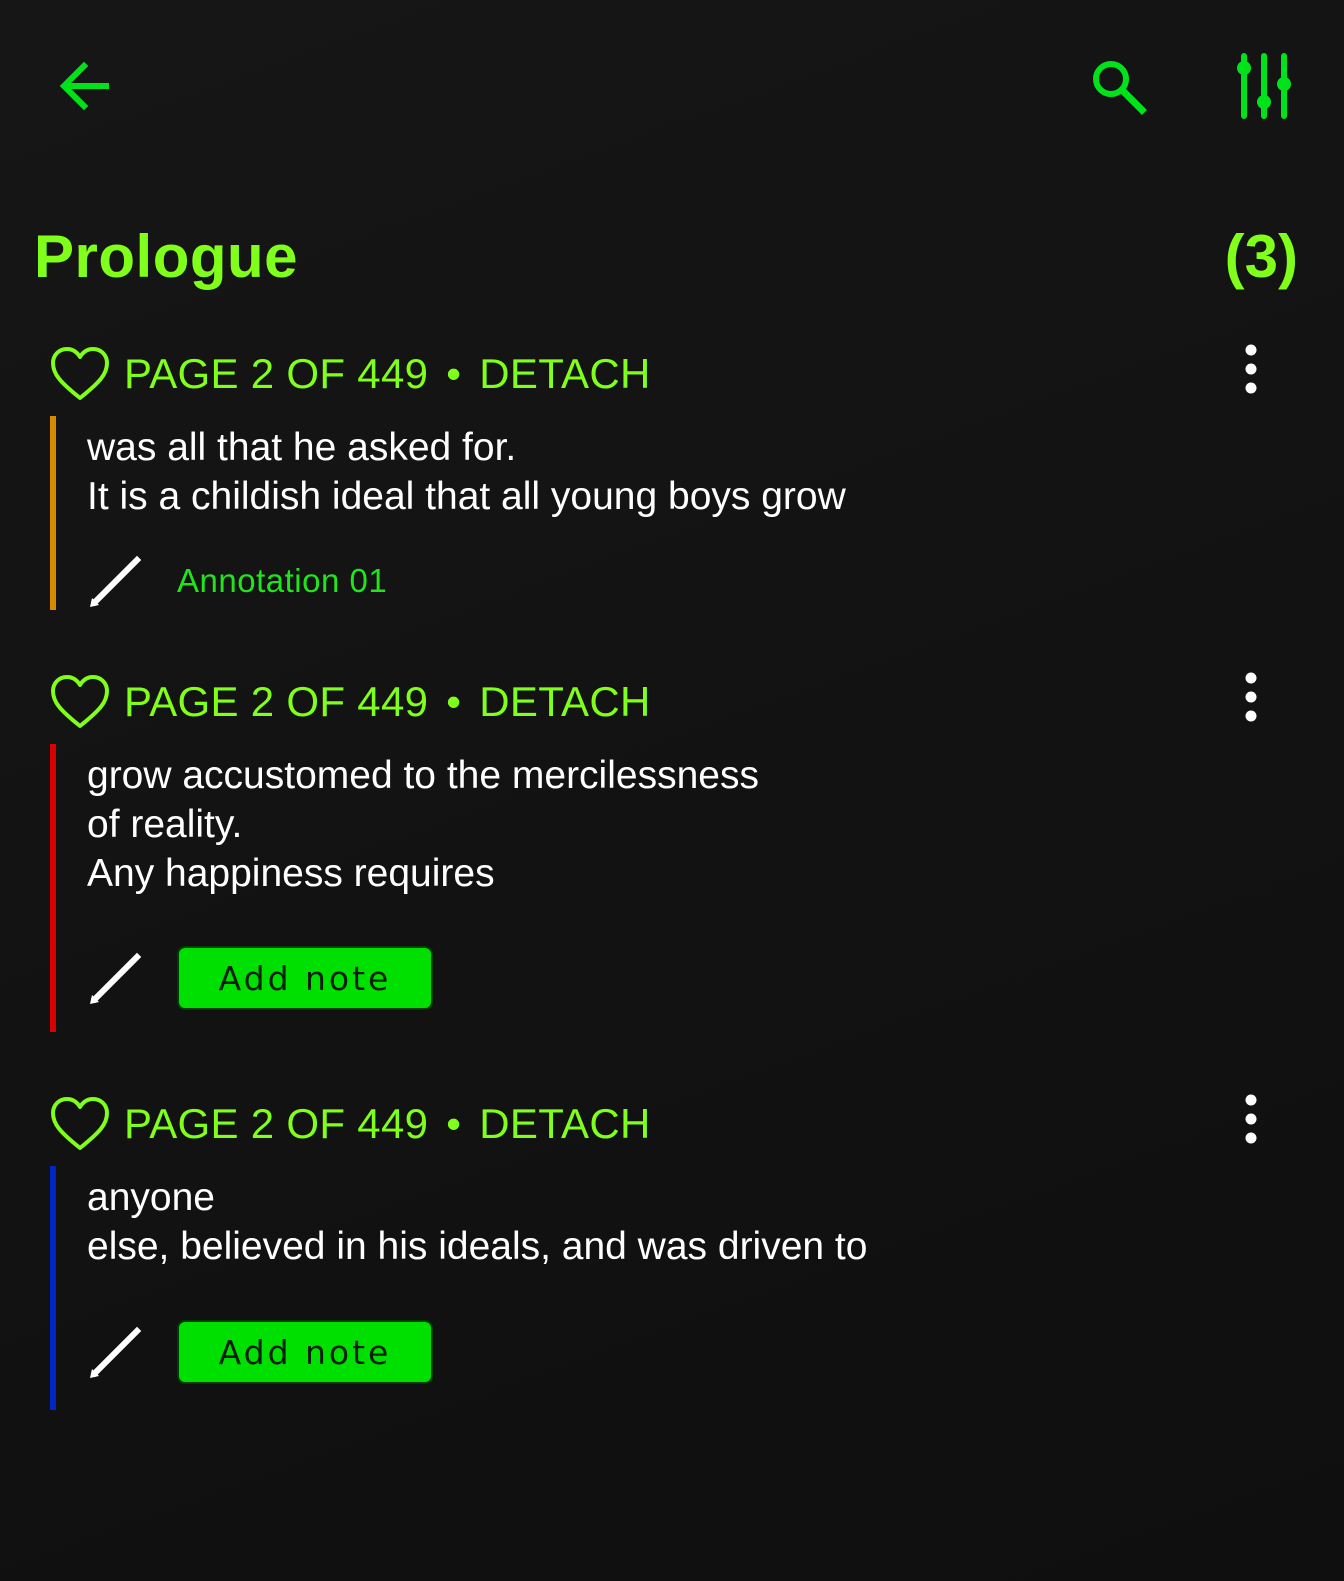  Describe the element at coordinates (282, 581) in the screenshot. I see `annotation-text: Annotation 01` at that location.